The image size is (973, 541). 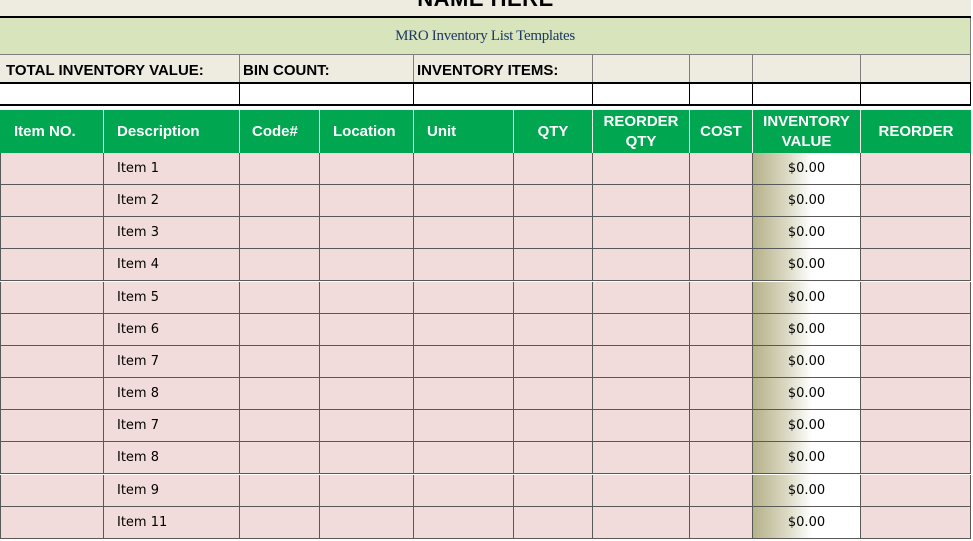 What do you see at coordinates (172, 201) in the screenshot?
I see `cell-description: Item 2` at bounding box center [172, 201].